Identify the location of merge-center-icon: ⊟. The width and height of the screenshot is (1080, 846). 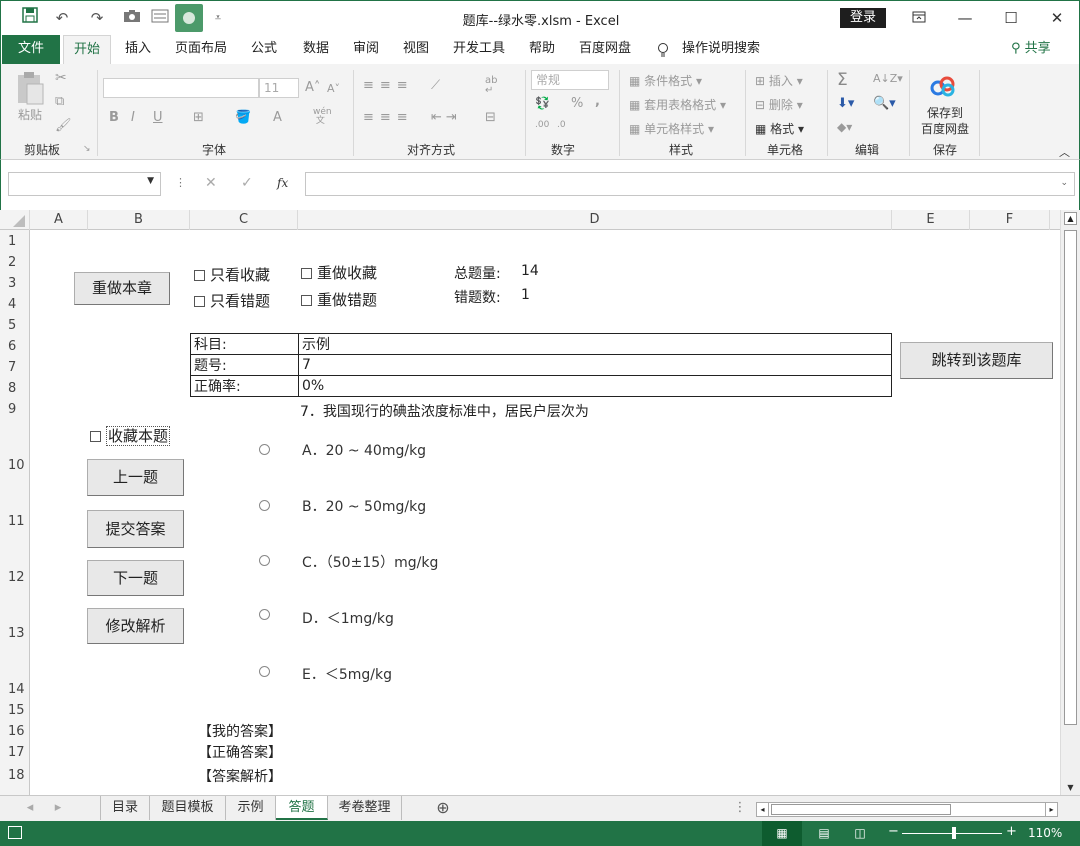
(490, 117).